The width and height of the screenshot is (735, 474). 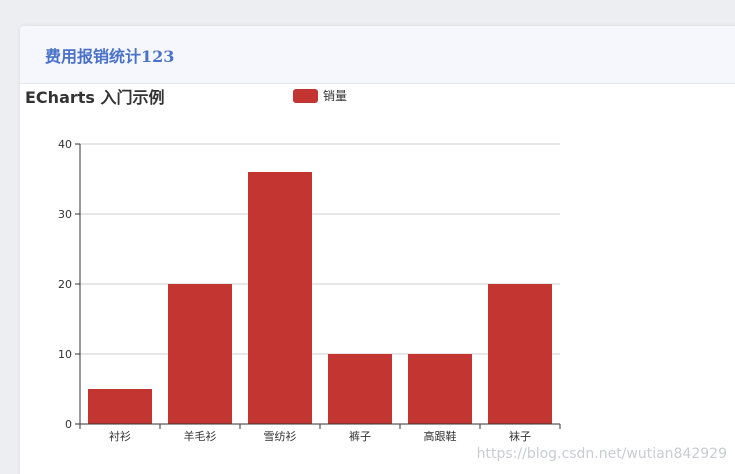 I want to click on watermark: https://blog.csdn.net/wutian842929, so click(x=601, y=454).